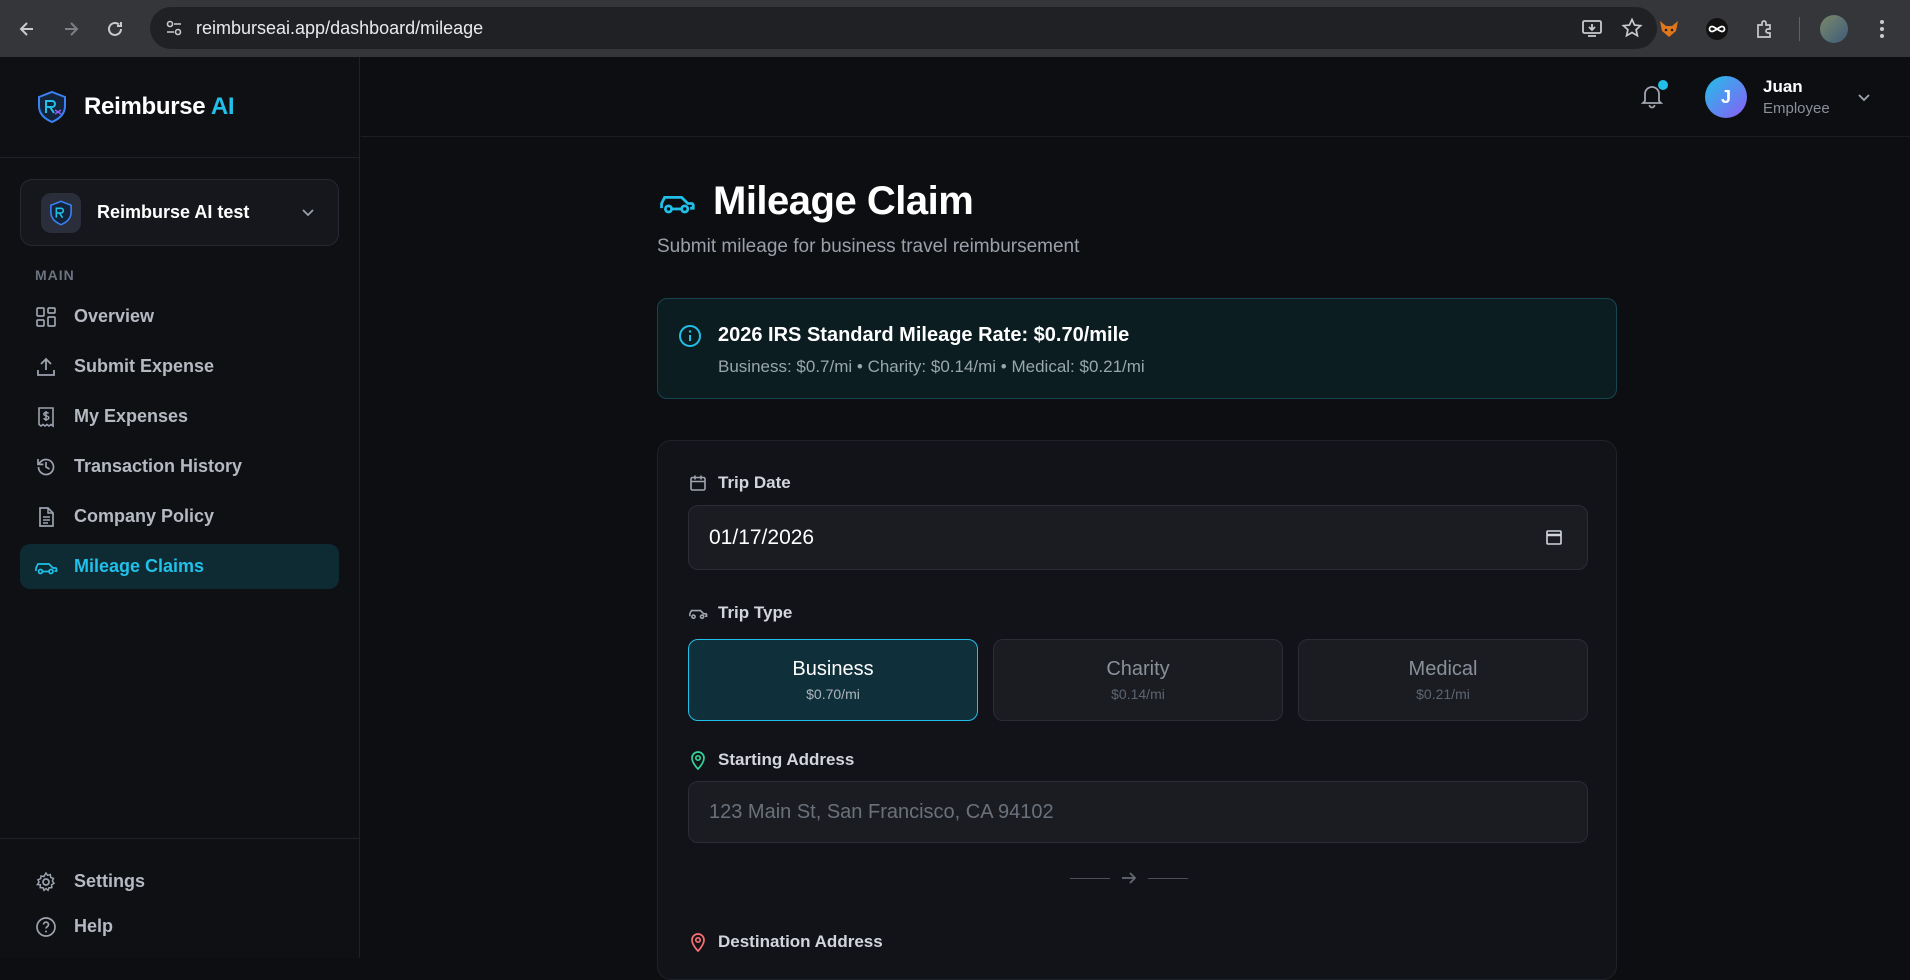  What do you see at coordinates (1138, 694) in the screenshot?
I see `trip-type-rate: $0.14/mi` at bounding box center [1138, 694].